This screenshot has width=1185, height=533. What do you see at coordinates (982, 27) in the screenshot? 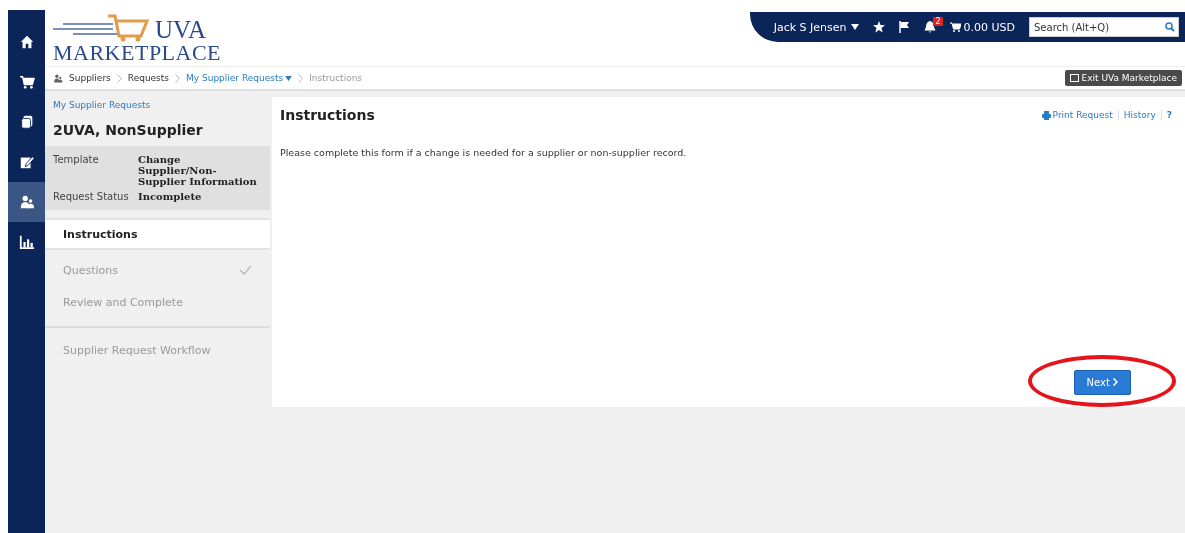
I see `cart-total: 0.00 USD` at bounding box center [982, 27].